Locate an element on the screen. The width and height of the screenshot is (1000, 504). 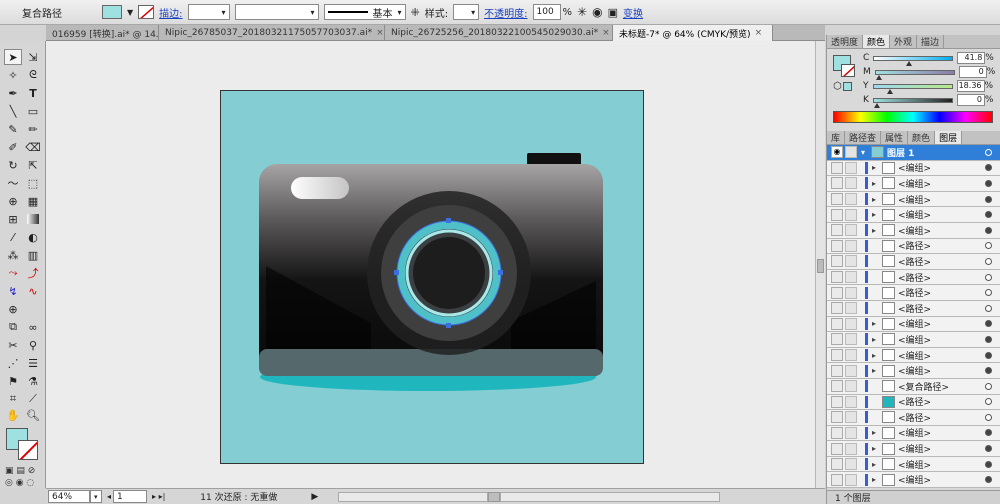
gradient-icon is located at coordinates (33, 219).